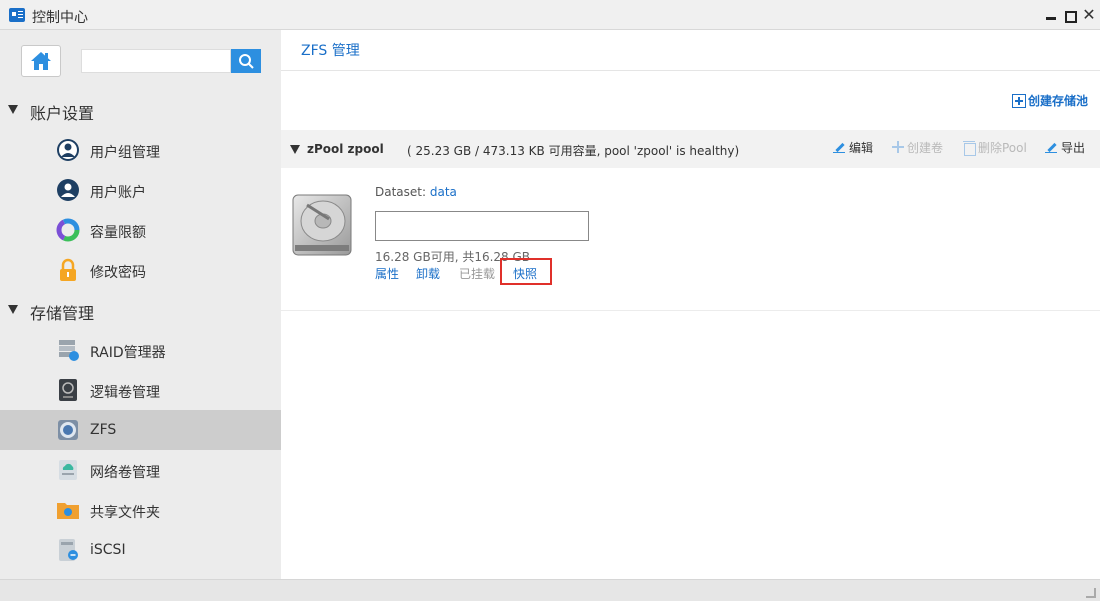  What do you see at coordinates (60, 18) in the screenshot?
I see `window-title: 控制中心` at bounding box center [60, 18].